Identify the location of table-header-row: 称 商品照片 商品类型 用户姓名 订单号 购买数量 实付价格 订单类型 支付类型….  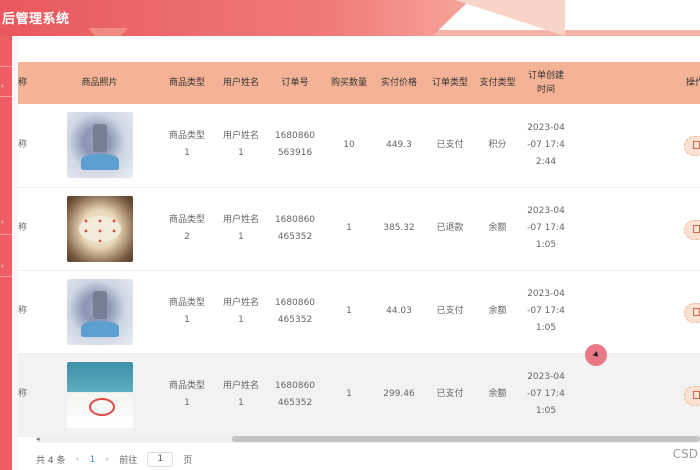
(359, 83).